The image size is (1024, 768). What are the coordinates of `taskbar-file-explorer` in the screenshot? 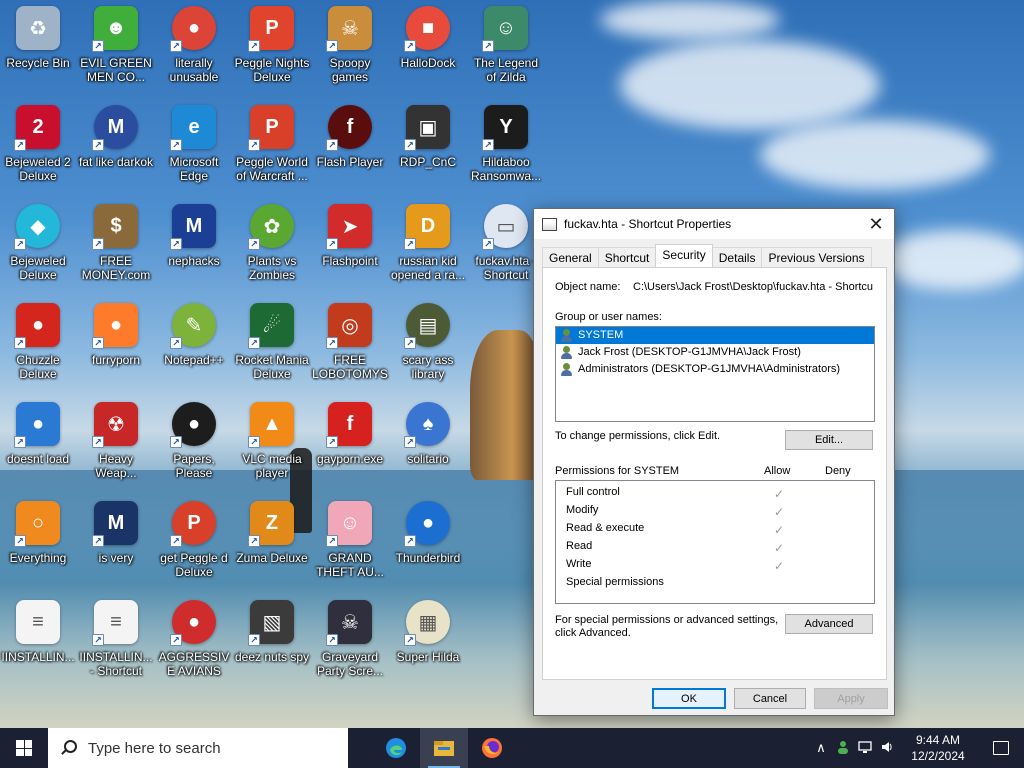 It's located at (444, 748).